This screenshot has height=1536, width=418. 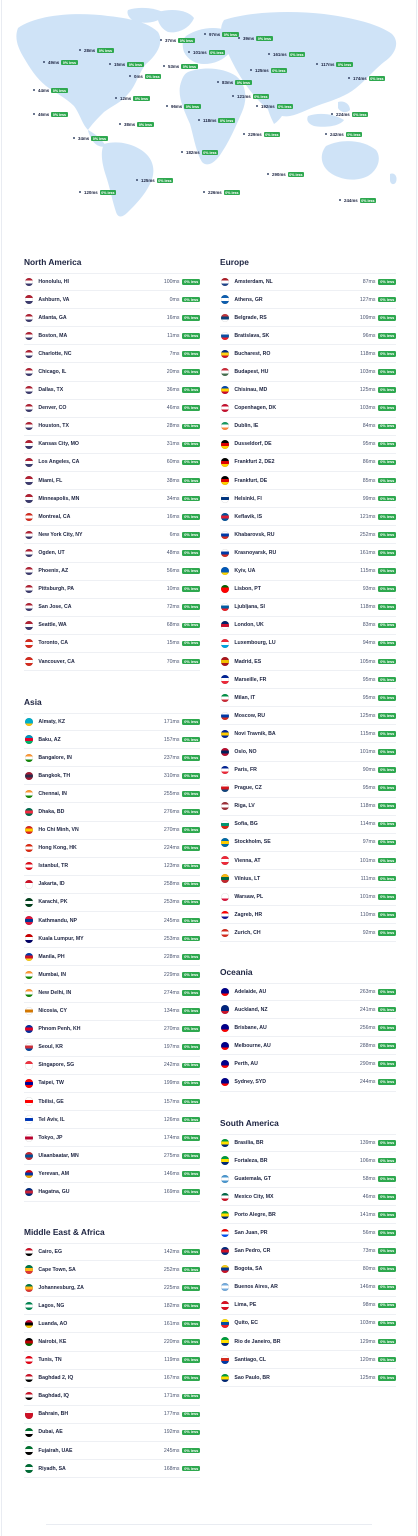 I want to click on location-name: Phnom Penh, KH, so click(x=59, y=1029).